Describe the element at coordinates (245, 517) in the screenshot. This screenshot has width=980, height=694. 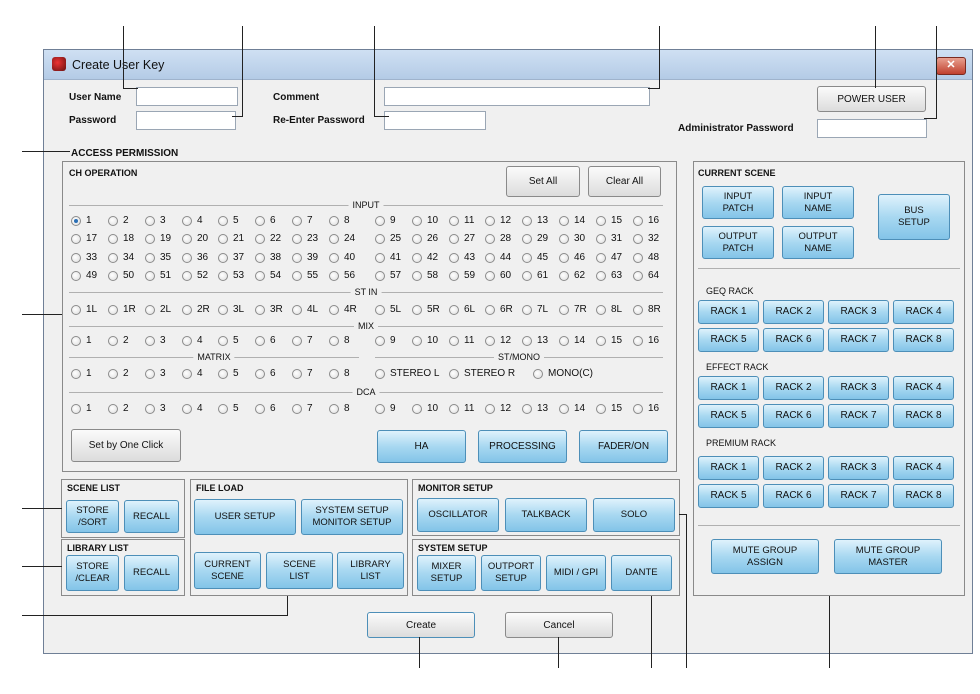
I see `user-setup-button: USER SETUP` at that location.